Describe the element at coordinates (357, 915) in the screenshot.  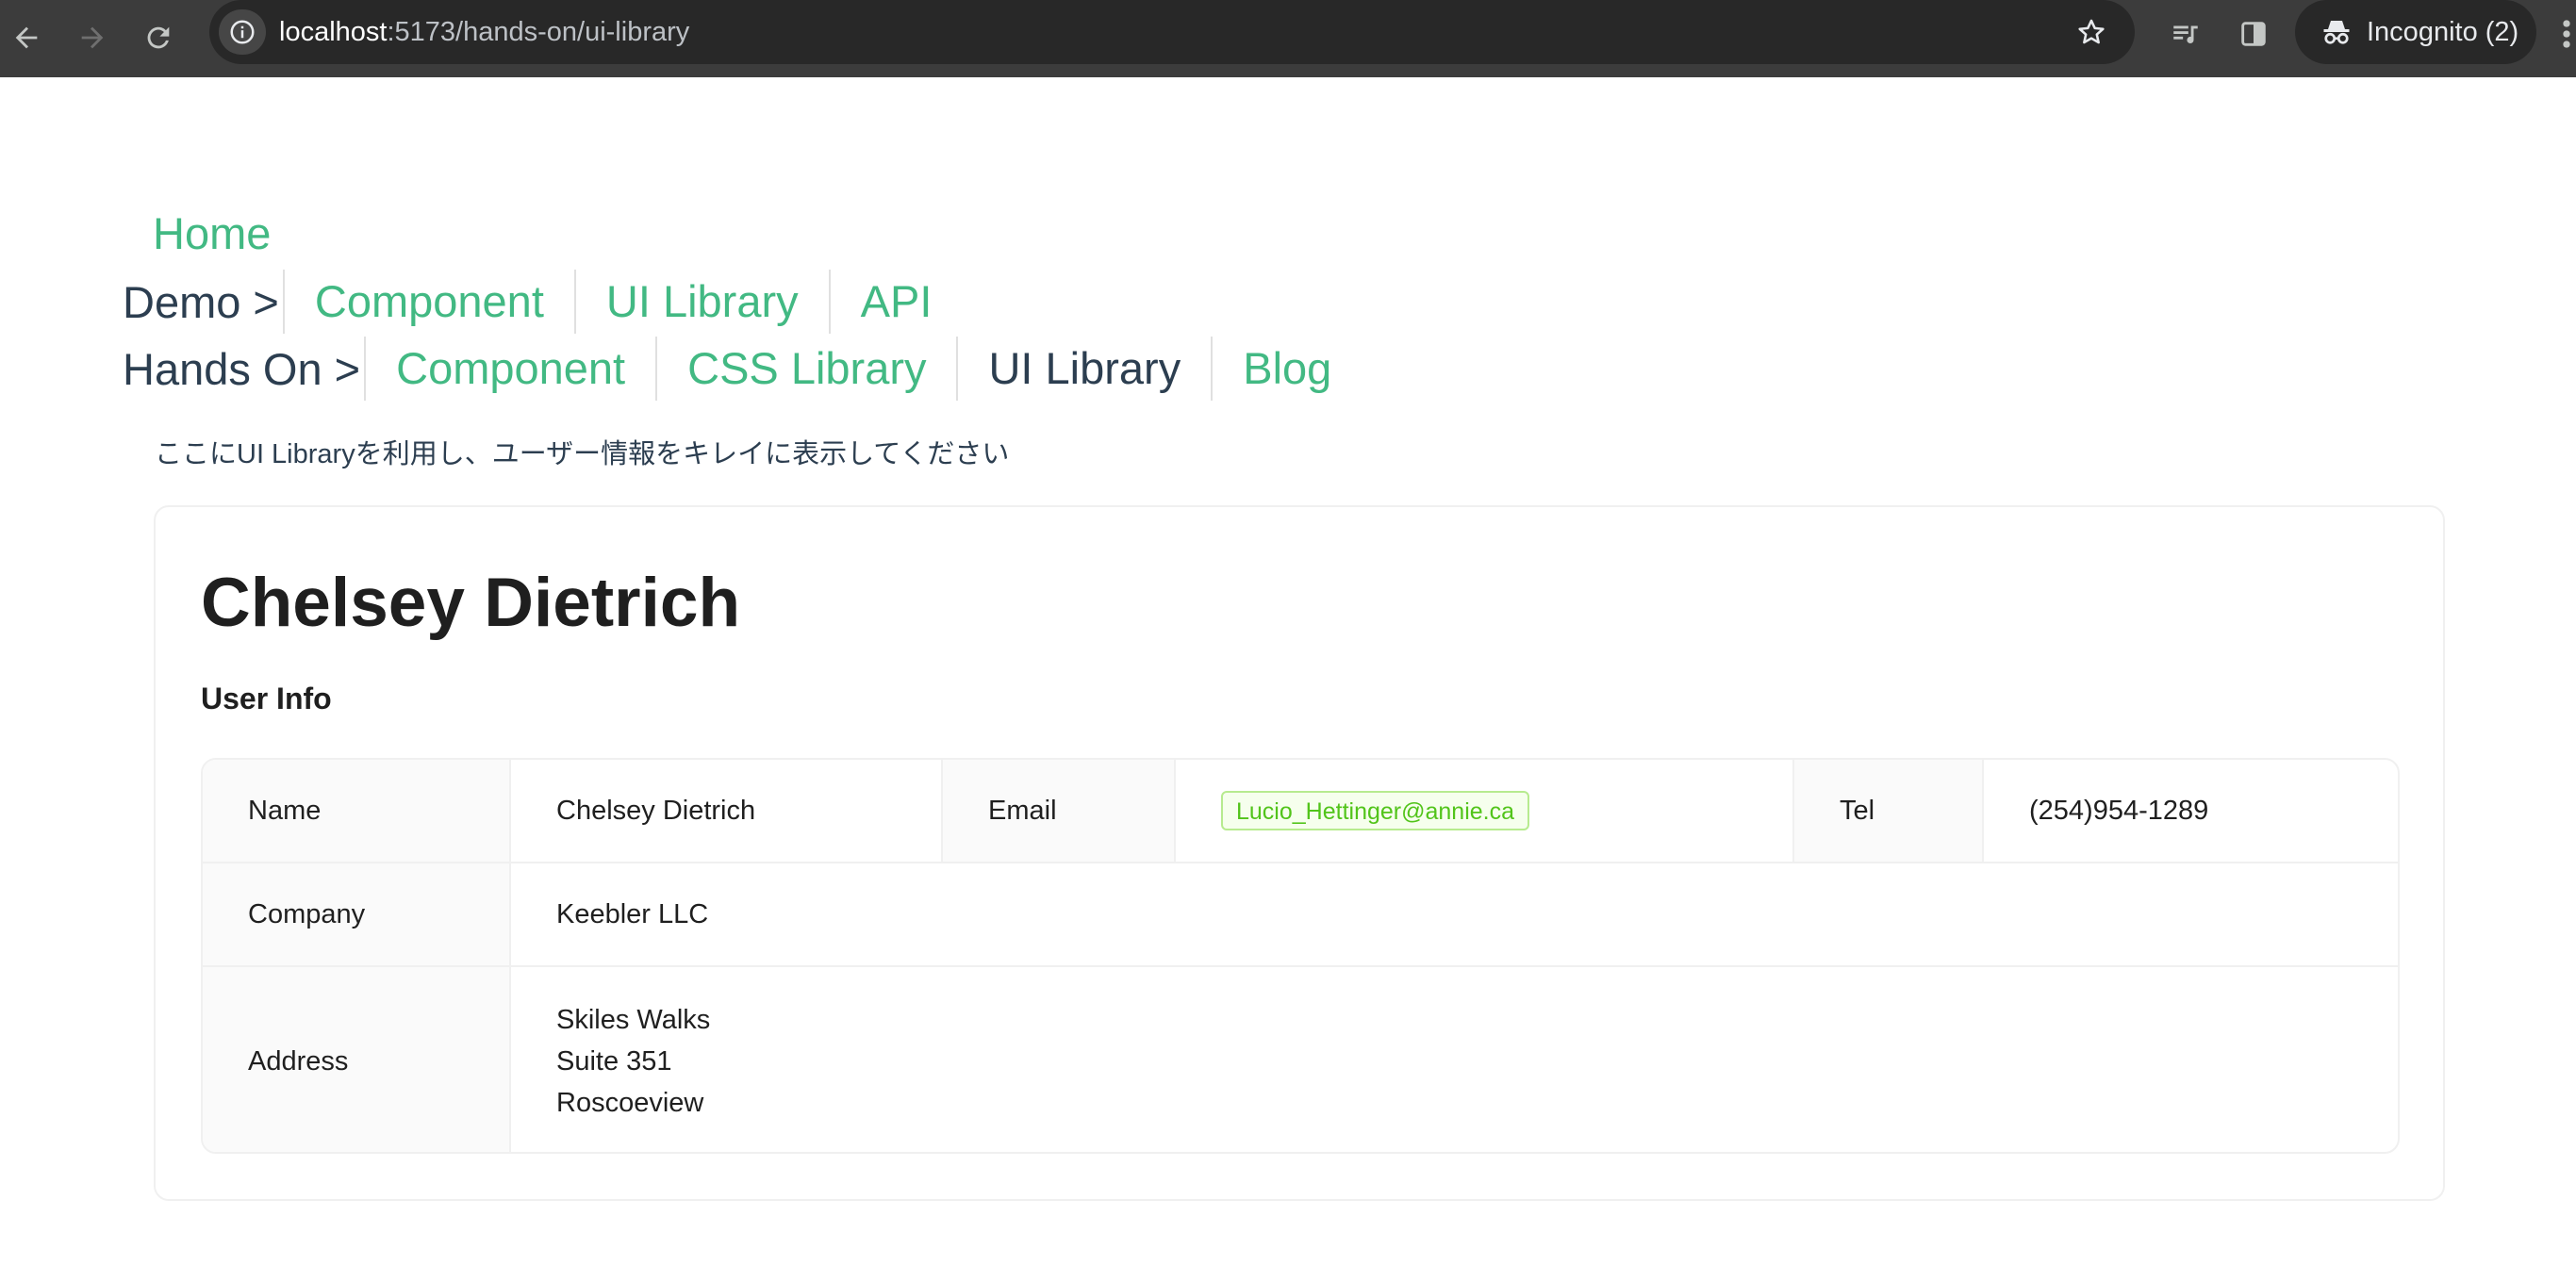
I see `company-label: Company` at that location.